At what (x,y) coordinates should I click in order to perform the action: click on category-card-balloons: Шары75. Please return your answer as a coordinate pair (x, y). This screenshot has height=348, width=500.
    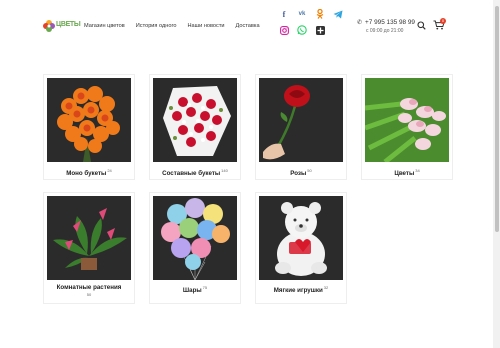
    Looking at the image, I should click on (195, 248).